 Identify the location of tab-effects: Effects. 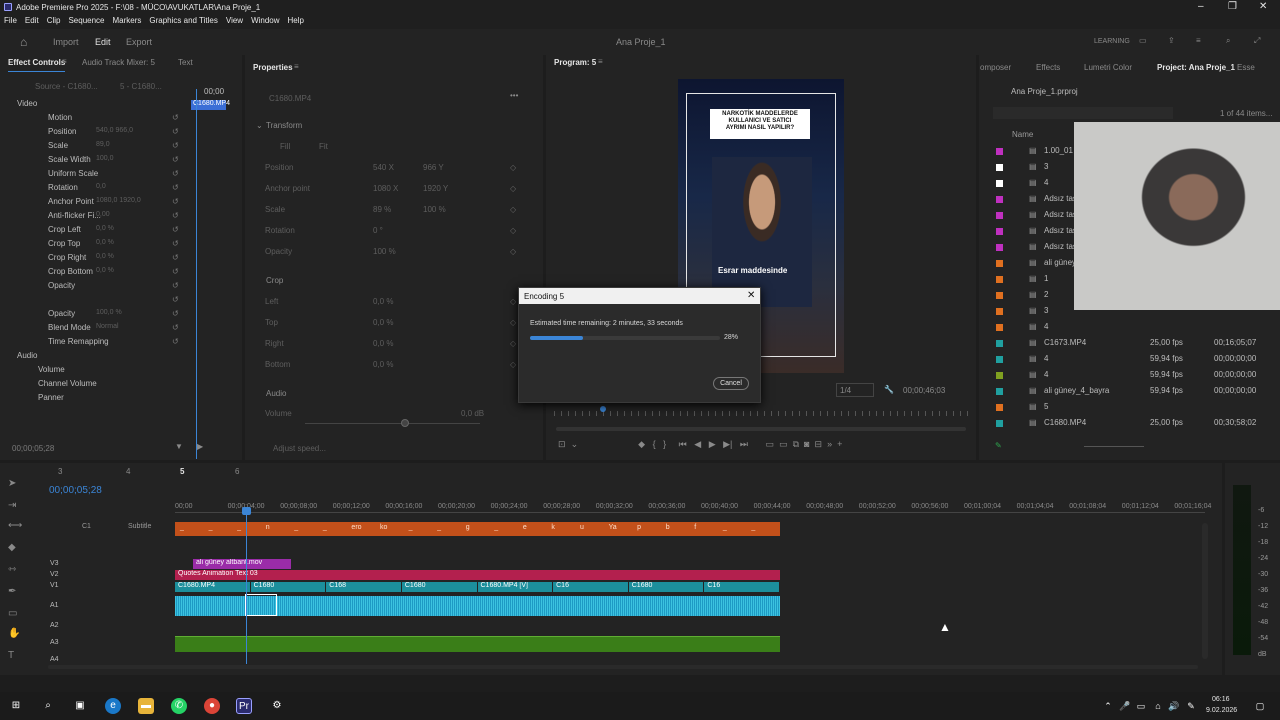
(1048, 67).